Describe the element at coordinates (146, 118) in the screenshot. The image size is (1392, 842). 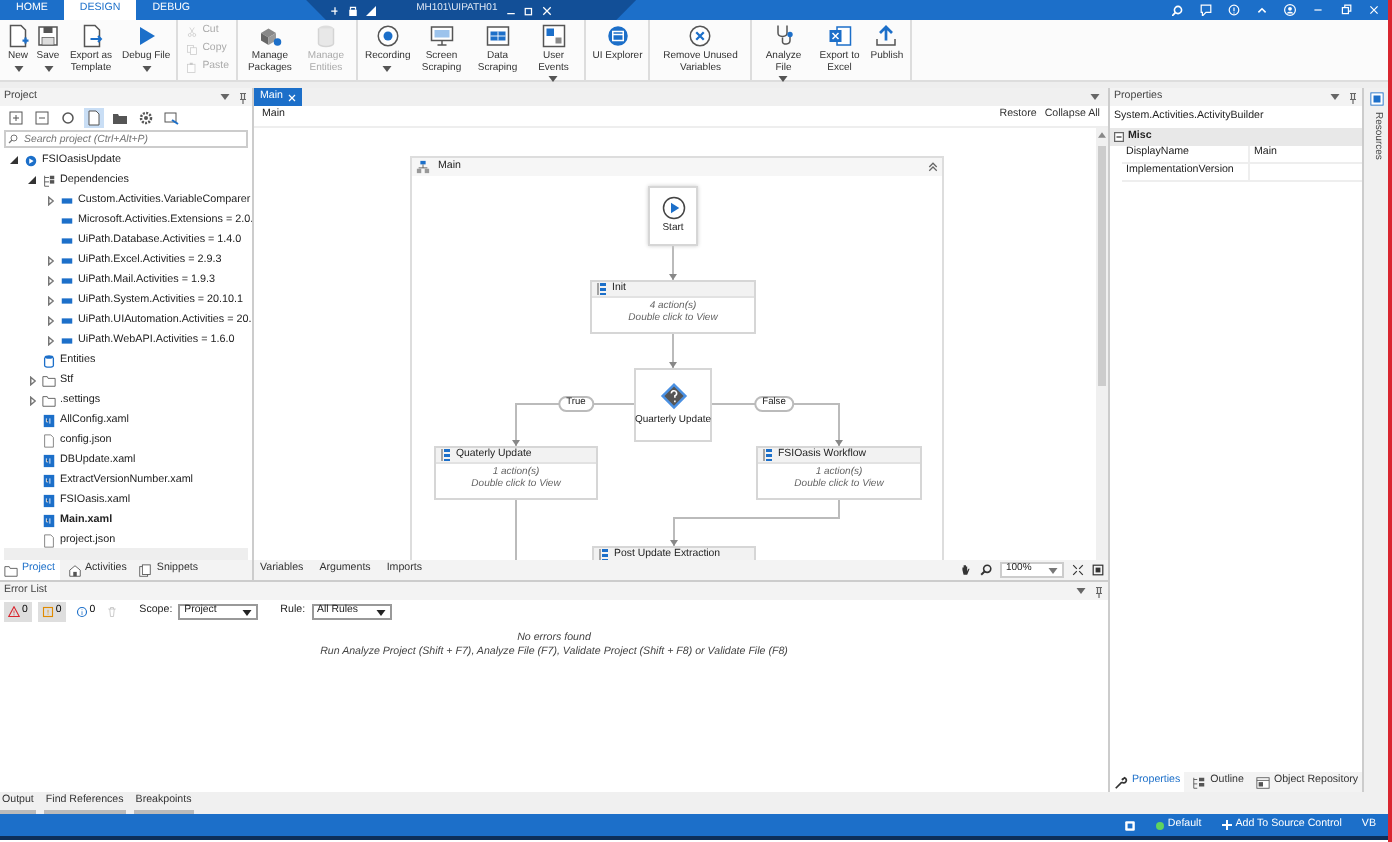
I see `settings-icon` at that location.